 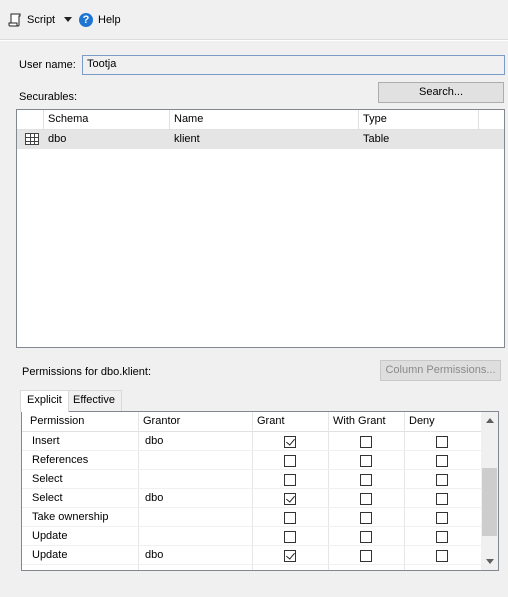 I want to click on vertical-scrollbar, so click(x=489, y=491).